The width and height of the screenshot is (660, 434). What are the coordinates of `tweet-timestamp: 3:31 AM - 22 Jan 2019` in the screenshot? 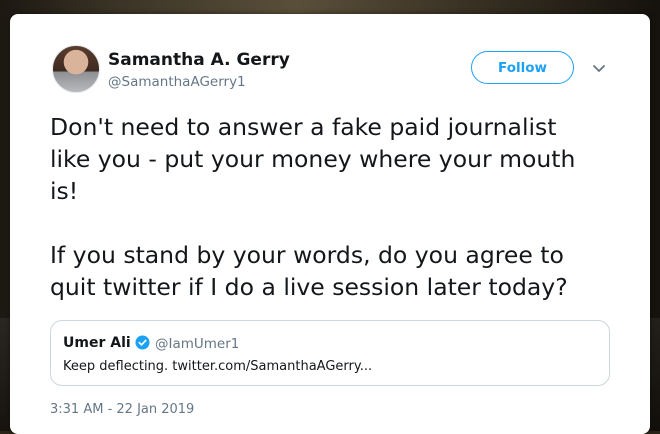 It's located at (122, 409).